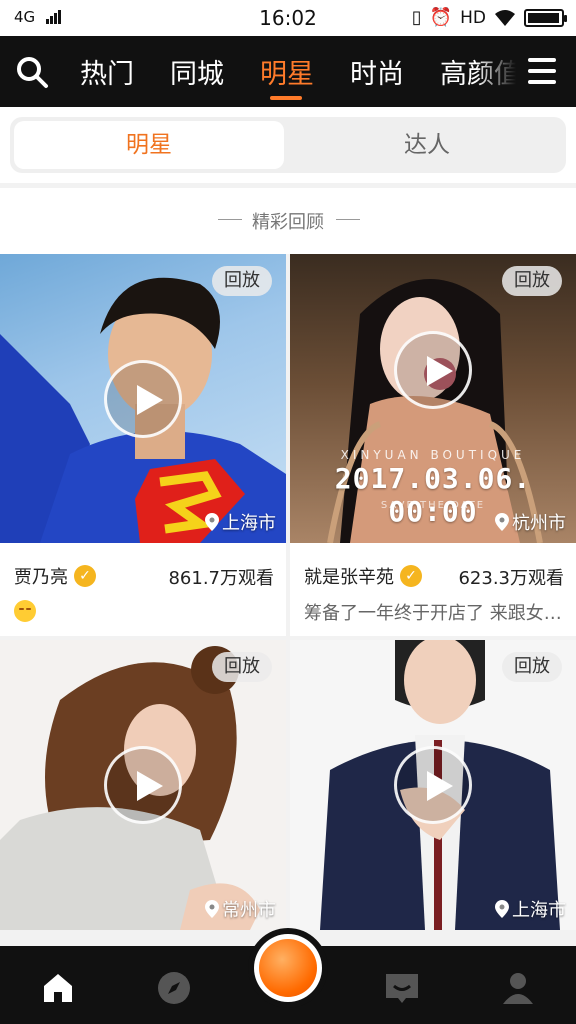 Image resolution: width=576 pixels, height=1024 pixels. I want to click on vibrate-icon: ▯, so click(416, 17).